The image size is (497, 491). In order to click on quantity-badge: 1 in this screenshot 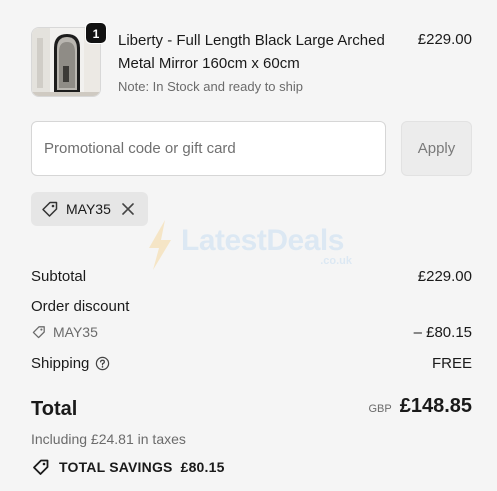, I will do `click(96, 33)`.